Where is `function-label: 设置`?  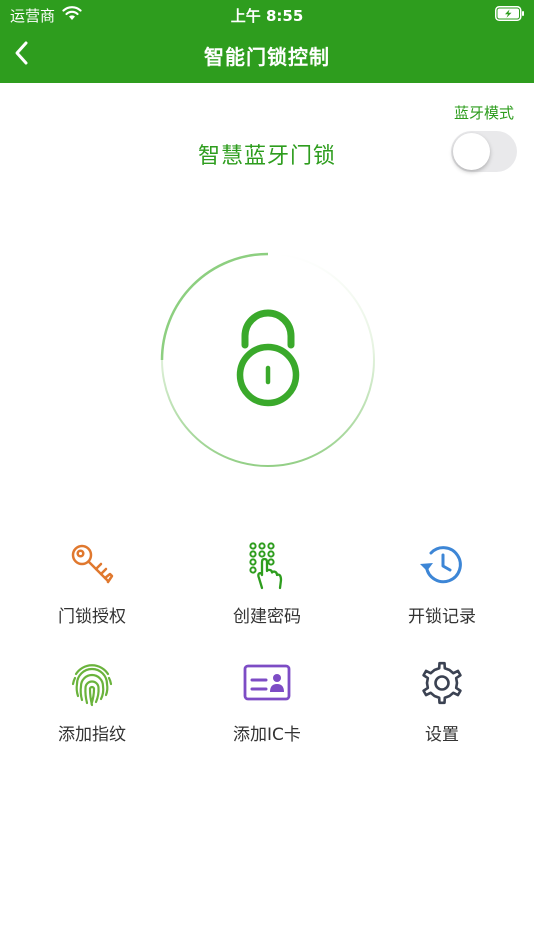
function-label: 设置 is located at coordinates (442, 735).